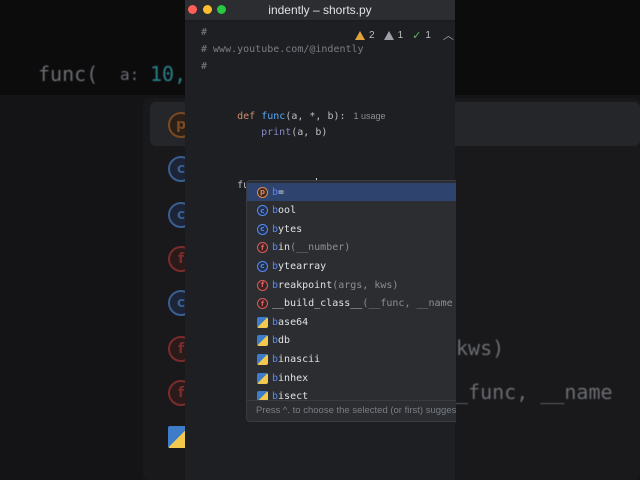  What do you see at coordinates (351, 341) in the screenshot?
I see `completion-item: bdb` at bounding box center [351, 341].